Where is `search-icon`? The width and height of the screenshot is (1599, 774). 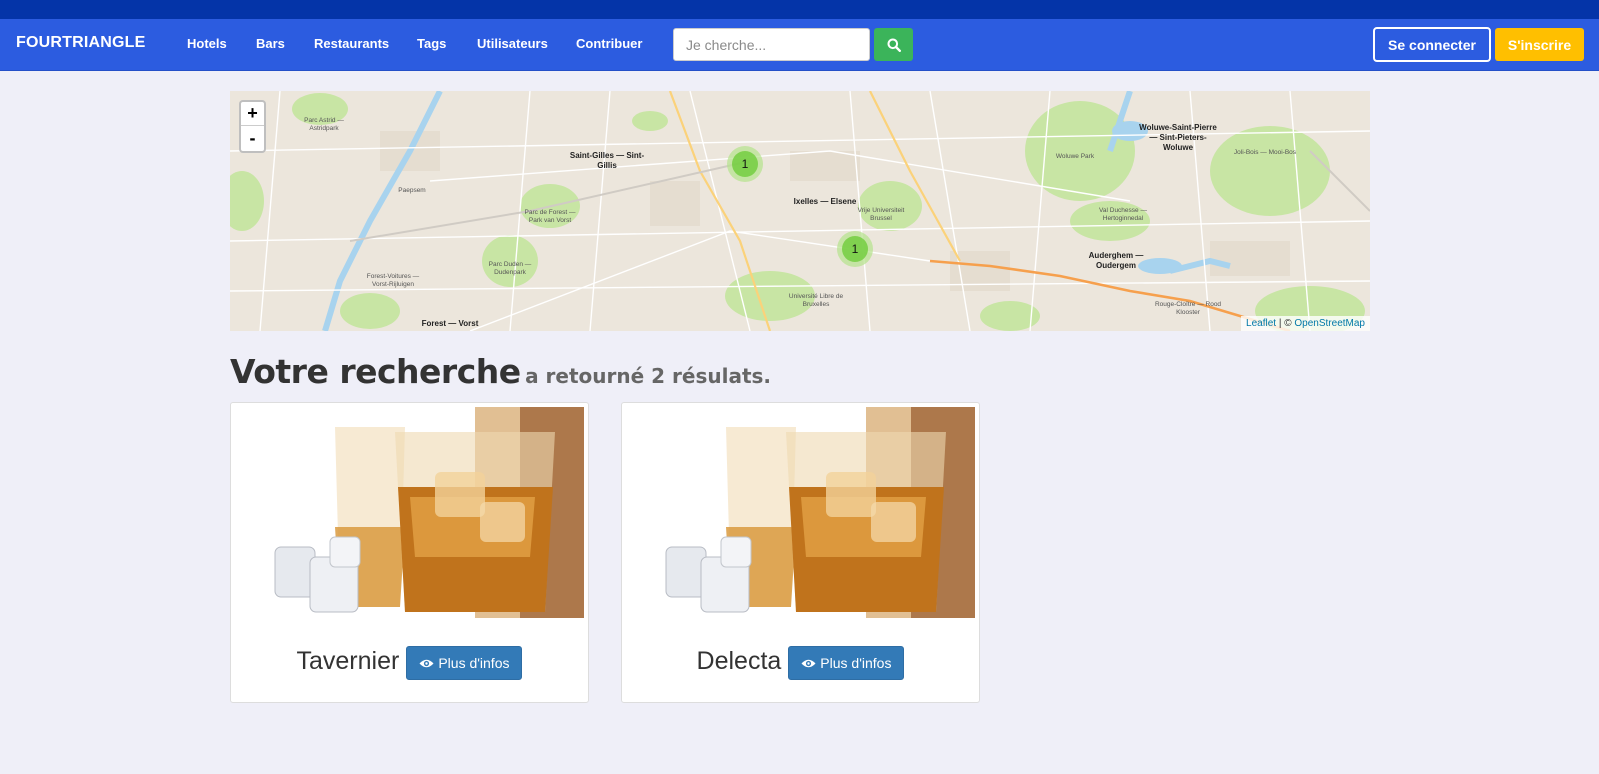 search-icon is located at coordinates (894, 45).